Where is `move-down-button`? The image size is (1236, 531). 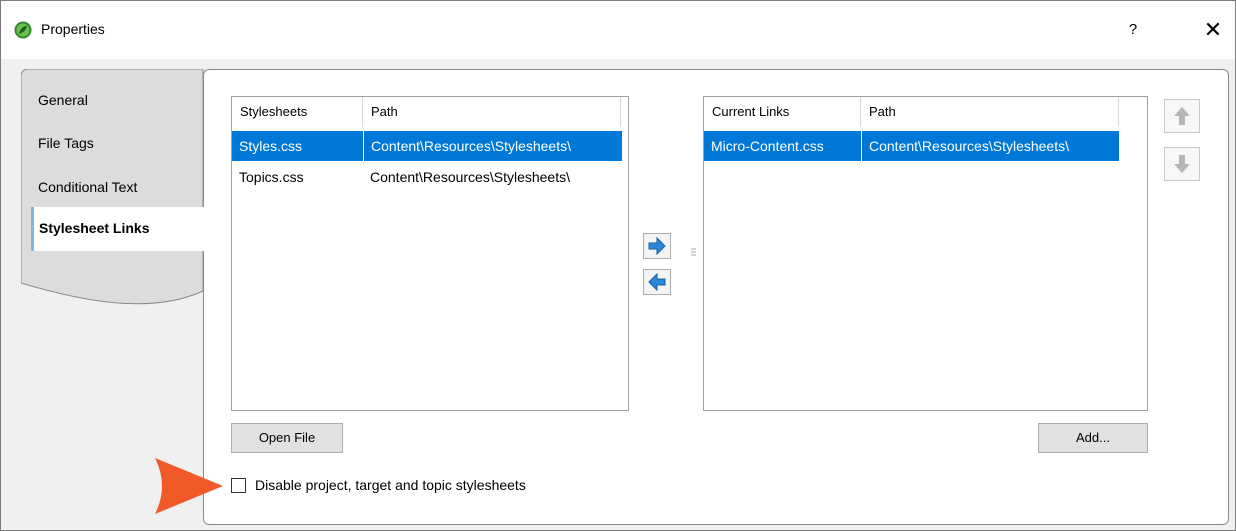 move-down-button is located at coordinates (1182, 164).